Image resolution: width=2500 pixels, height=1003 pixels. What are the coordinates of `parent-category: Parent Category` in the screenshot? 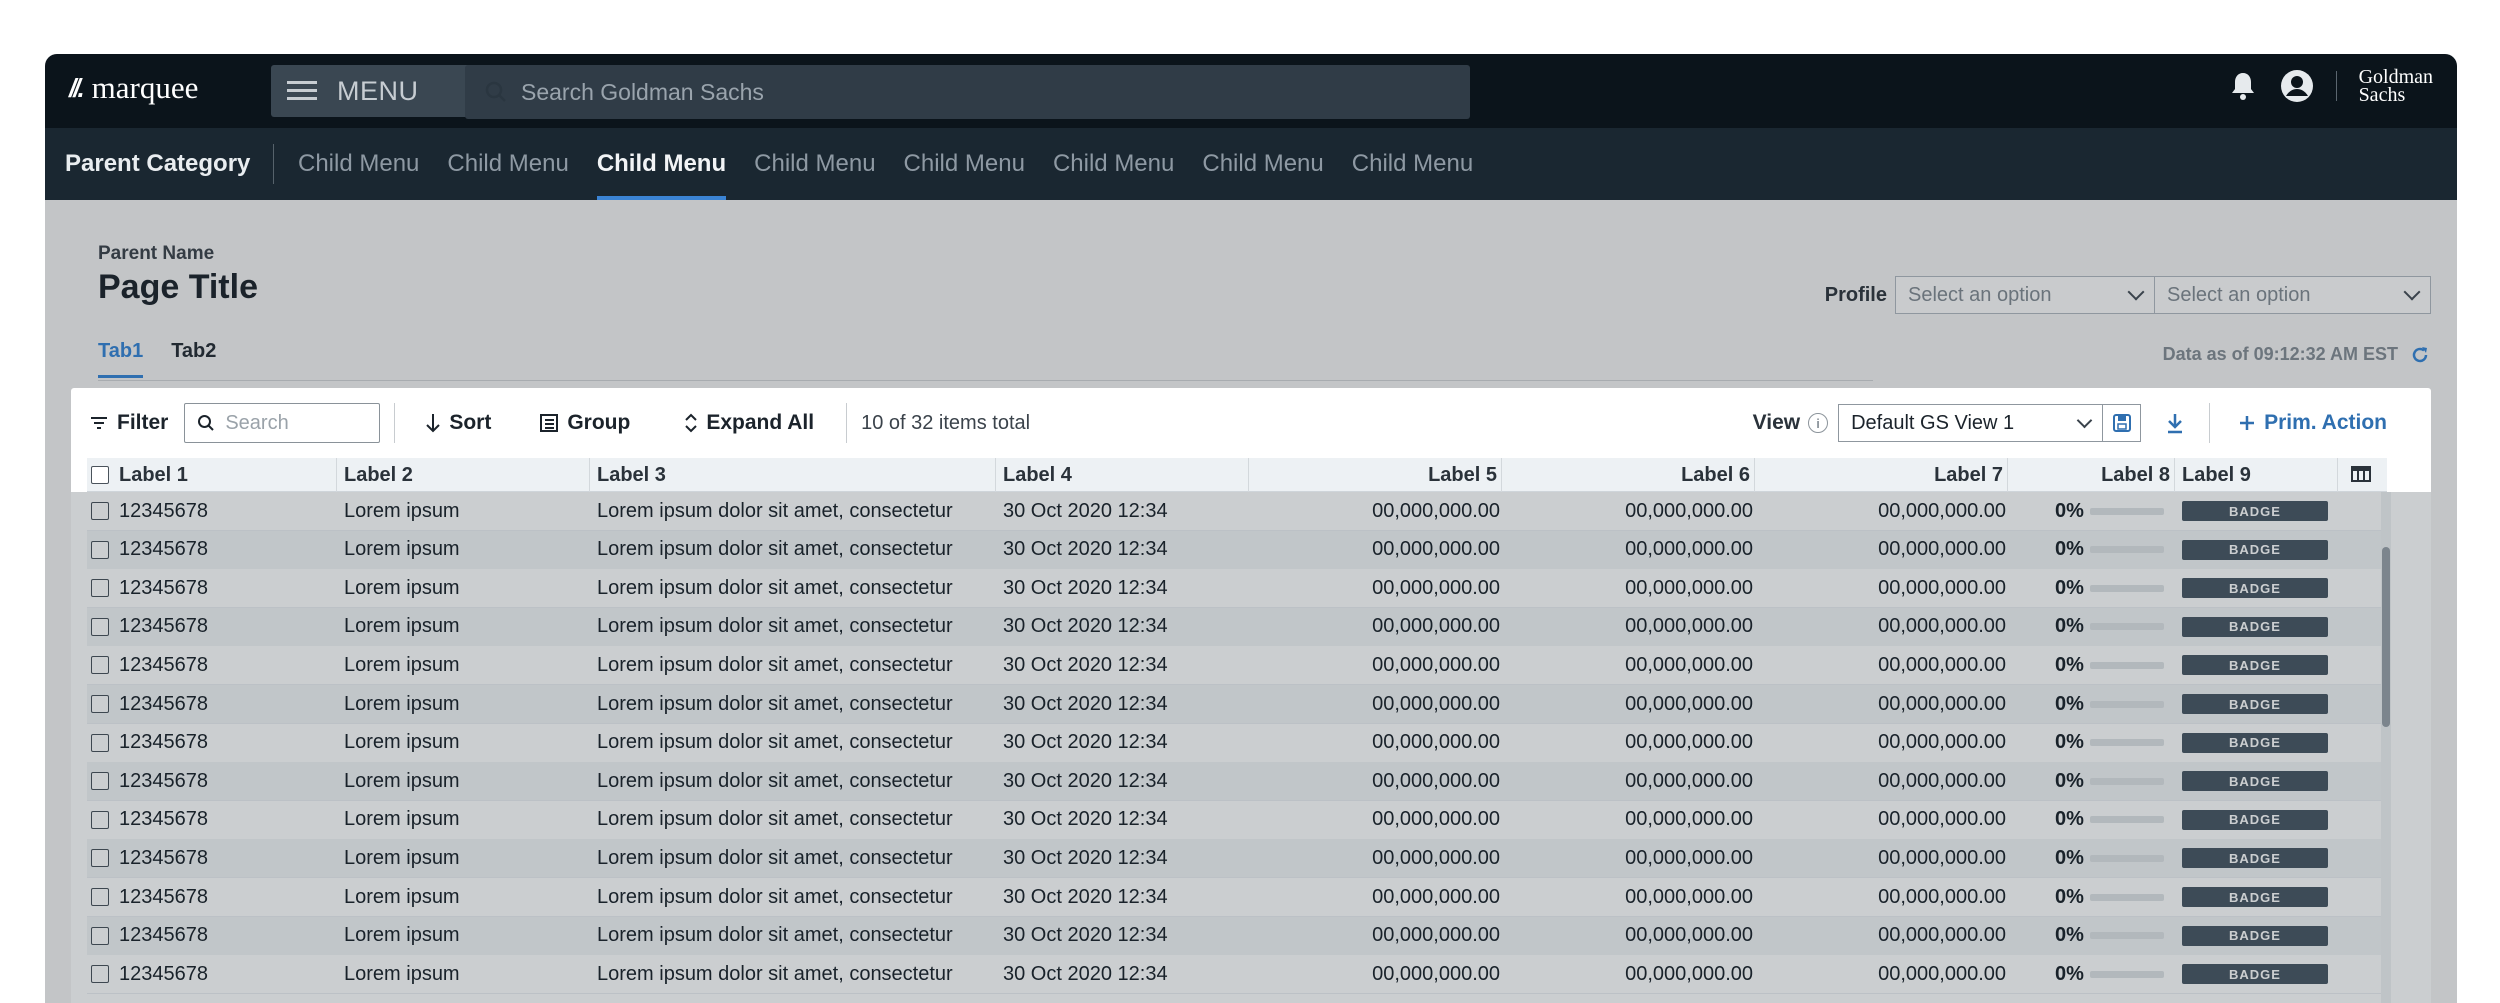 It's located at (157, 164).